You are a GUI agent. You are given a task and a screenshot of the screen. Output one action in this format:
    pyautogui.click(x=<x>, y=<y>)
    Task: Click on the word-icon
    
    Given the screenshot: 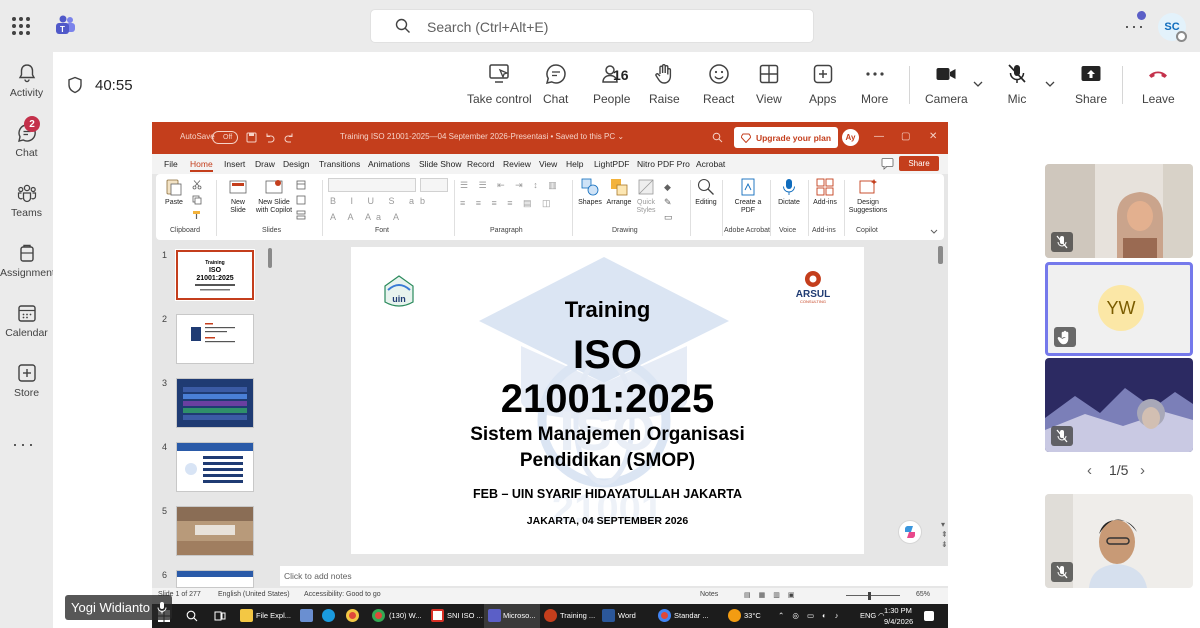 What is the action you would take?
    pyautogui.click(x=608, y=615)
    